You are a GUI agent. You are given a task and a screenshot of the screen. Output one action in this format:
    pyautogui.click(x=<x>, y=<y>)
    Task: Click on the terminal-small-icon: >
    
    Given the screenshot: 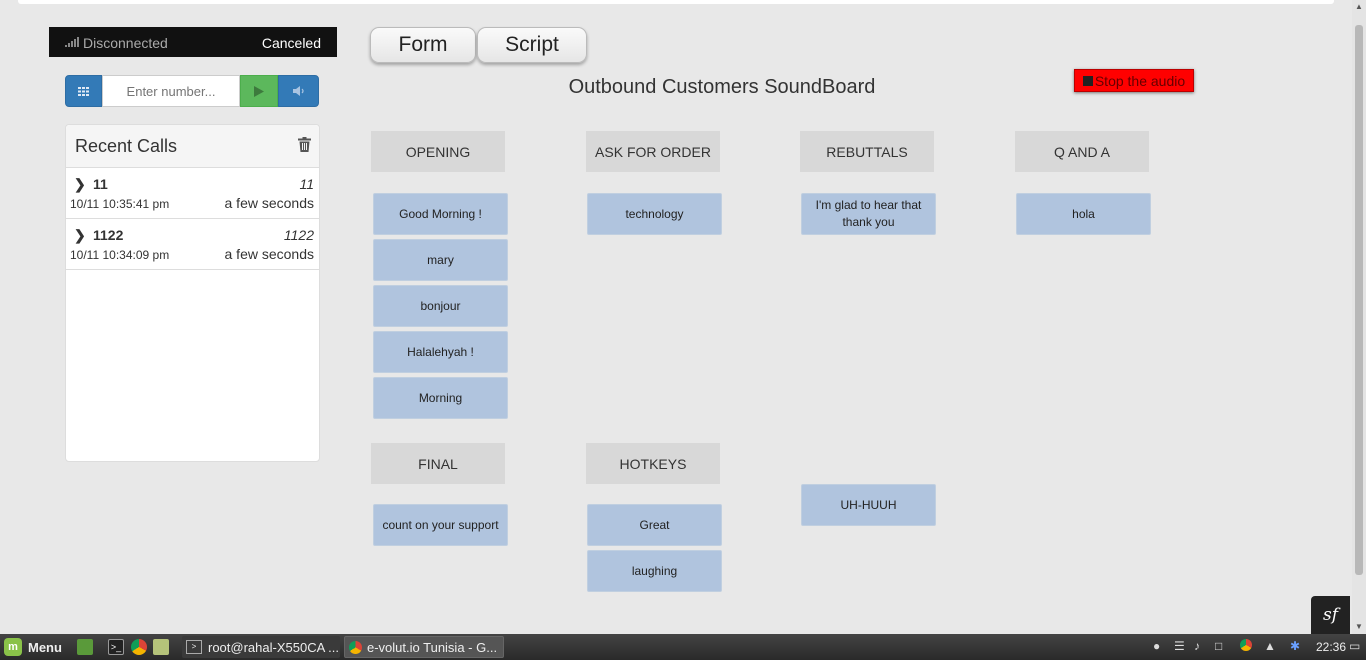 What is the action you would take?
    pyautogui.click(x=194, y=647)
    